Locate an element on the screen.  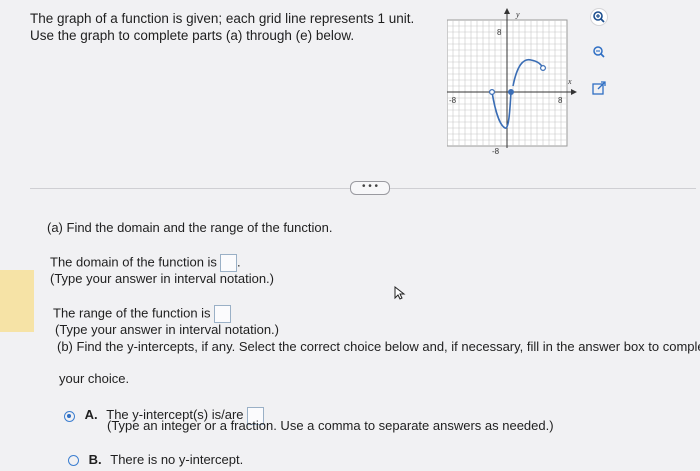
range-line: The range of the function is is located at coordinates (142, 314).